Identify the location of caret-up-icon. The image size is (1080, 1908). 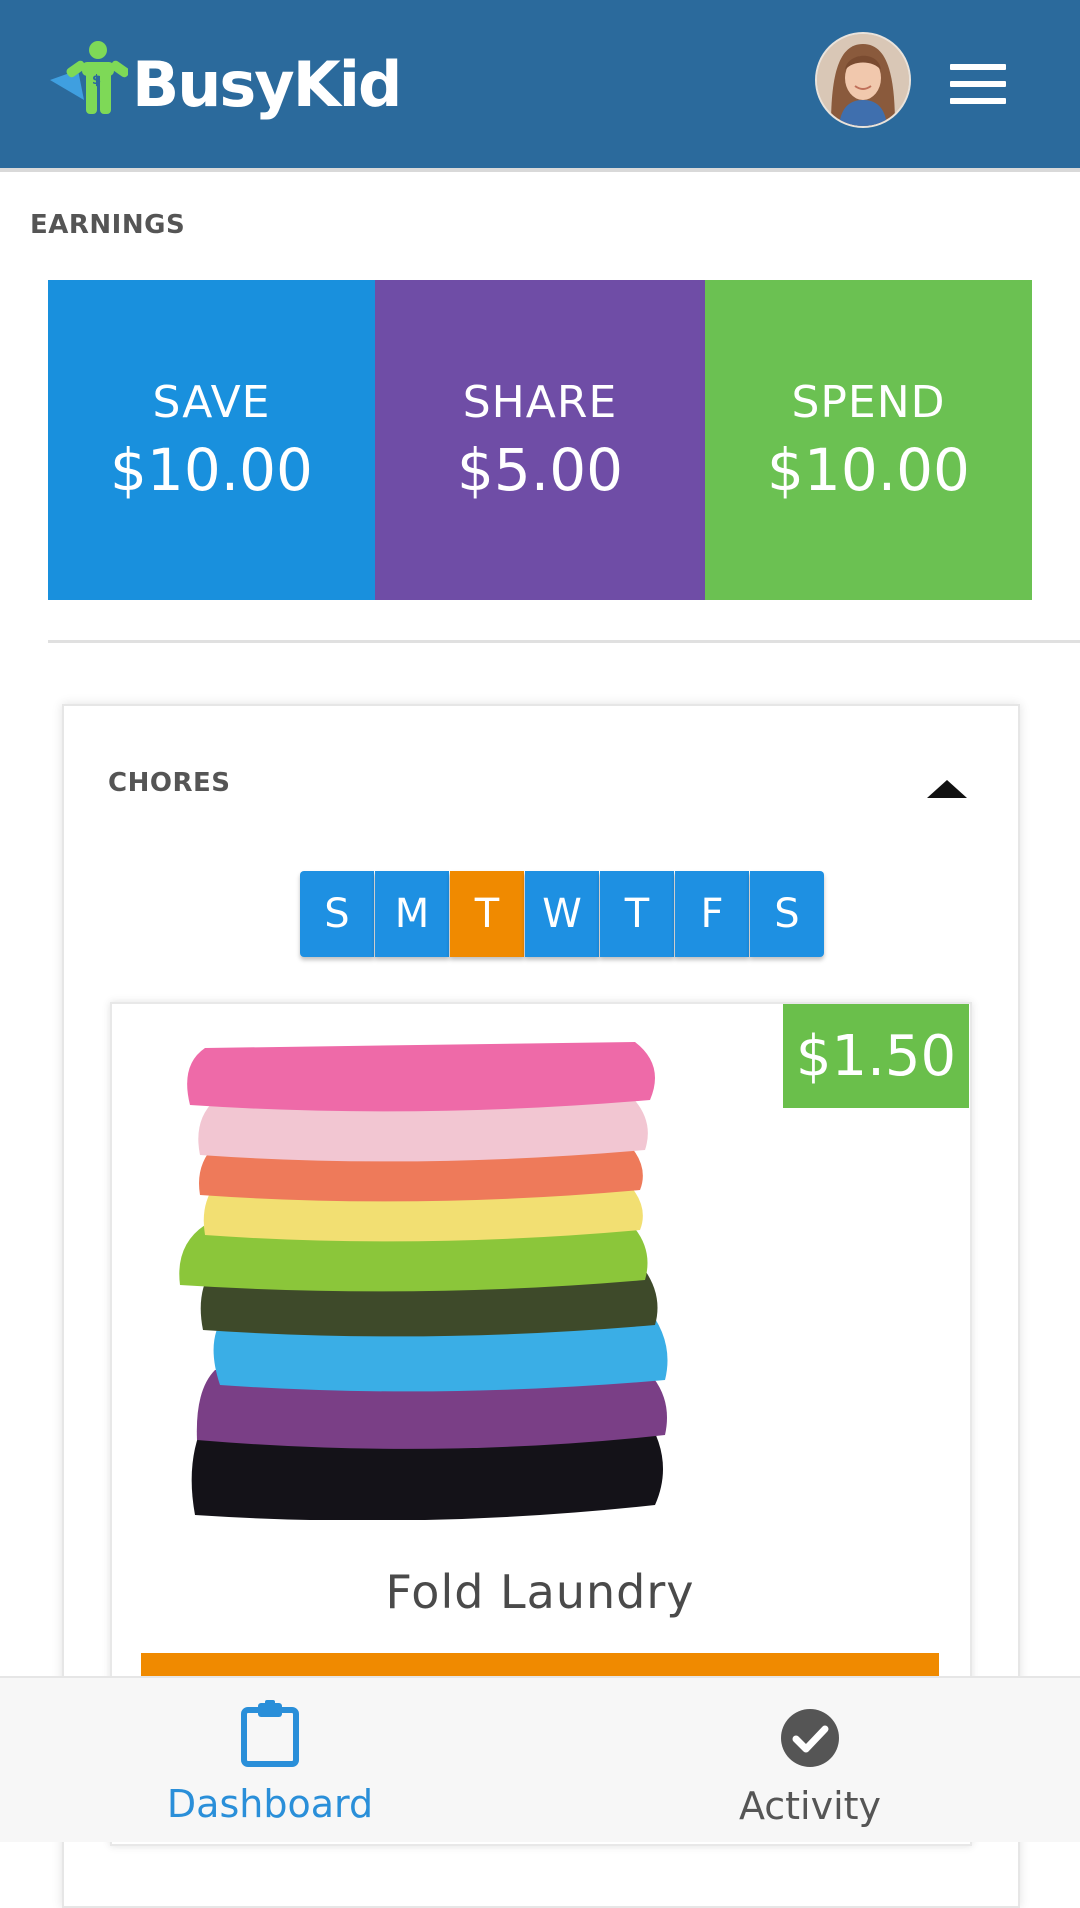
(947, 789).